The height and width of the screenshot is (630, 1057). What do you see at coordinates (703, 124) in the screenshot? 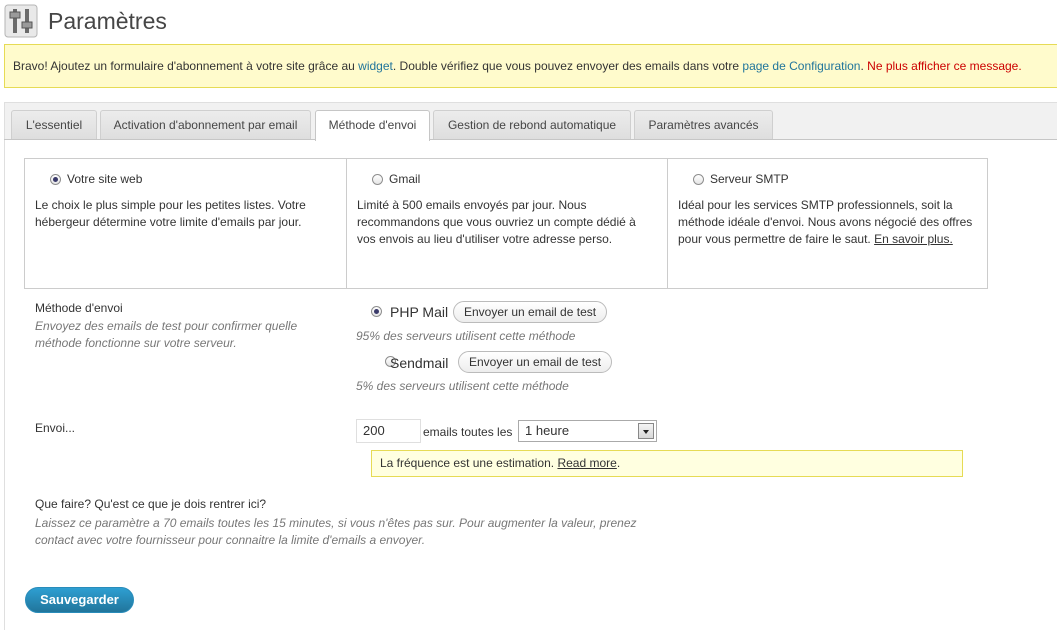
I see `tab-advanced-settings: Paramètres avancés` at bounding box center [703, 124].